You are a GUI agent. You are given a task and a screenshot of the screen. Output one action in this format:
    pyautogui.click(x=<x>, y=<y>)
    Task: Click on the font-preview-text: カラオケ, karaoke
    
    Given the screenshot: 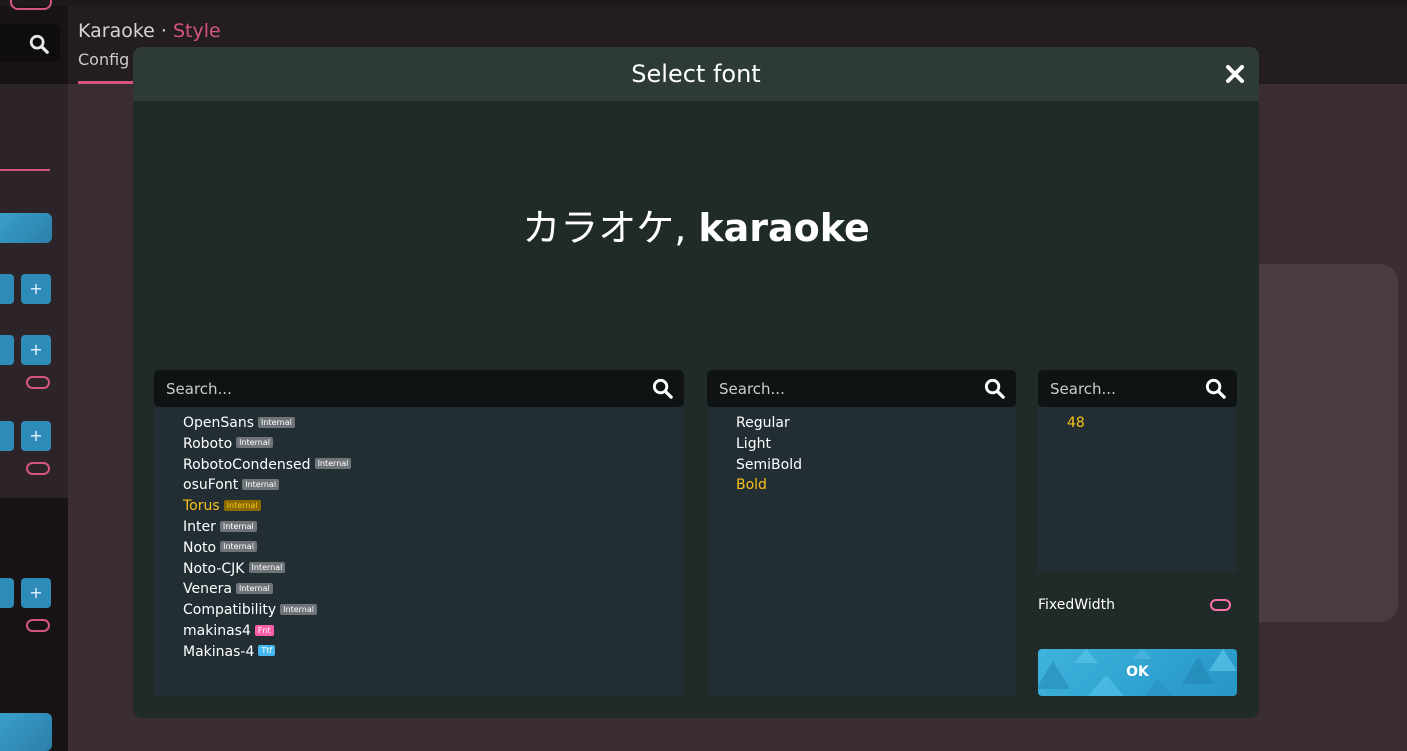 What is the action you would take?
    pyautogui.click(x=696, y=224)
    